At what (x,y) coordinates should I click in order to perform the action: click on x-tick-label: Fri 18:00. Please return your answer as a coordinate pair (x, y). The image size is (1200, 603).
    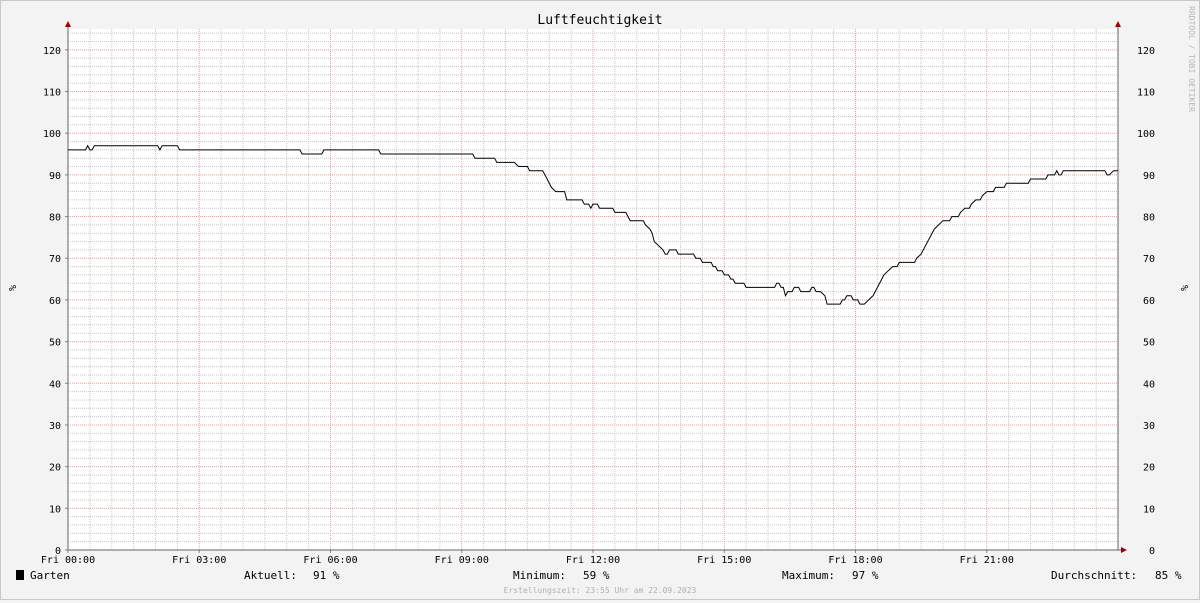
    Looking at the image, I should click on (855, 560).